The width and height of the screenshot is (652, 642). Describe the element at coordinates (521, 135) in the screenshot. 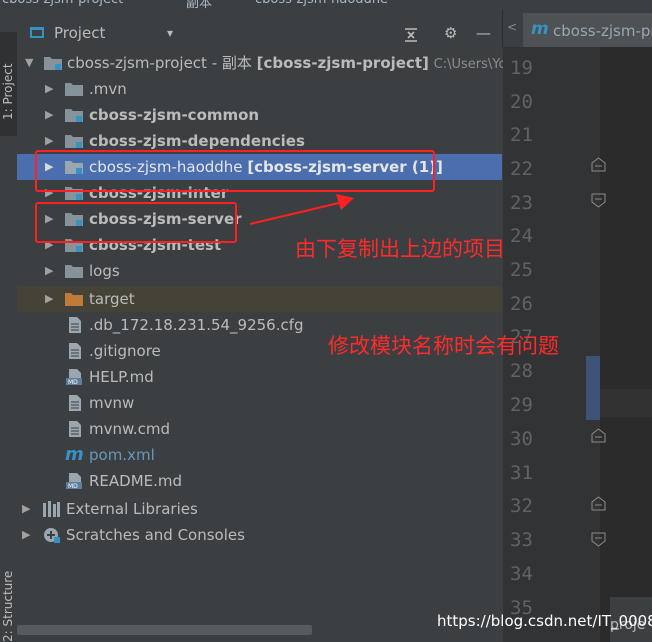

I see `line-number: 21` at that location.